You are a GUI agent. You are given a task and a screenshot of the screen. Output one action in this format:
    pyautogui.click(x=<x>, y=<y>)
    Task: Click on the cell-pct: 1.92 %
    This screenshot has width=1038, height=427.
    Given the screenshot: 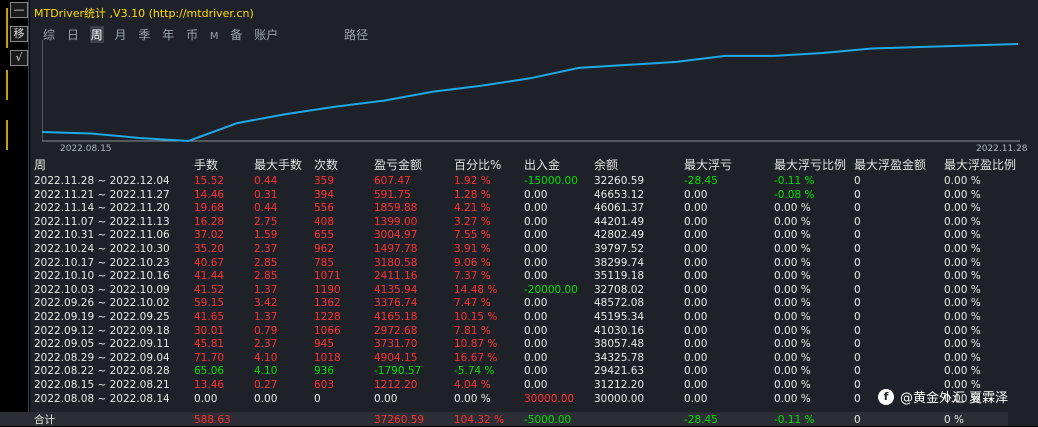 What is the action you would take?
    pyautogui.click(x=472, y=181)
    